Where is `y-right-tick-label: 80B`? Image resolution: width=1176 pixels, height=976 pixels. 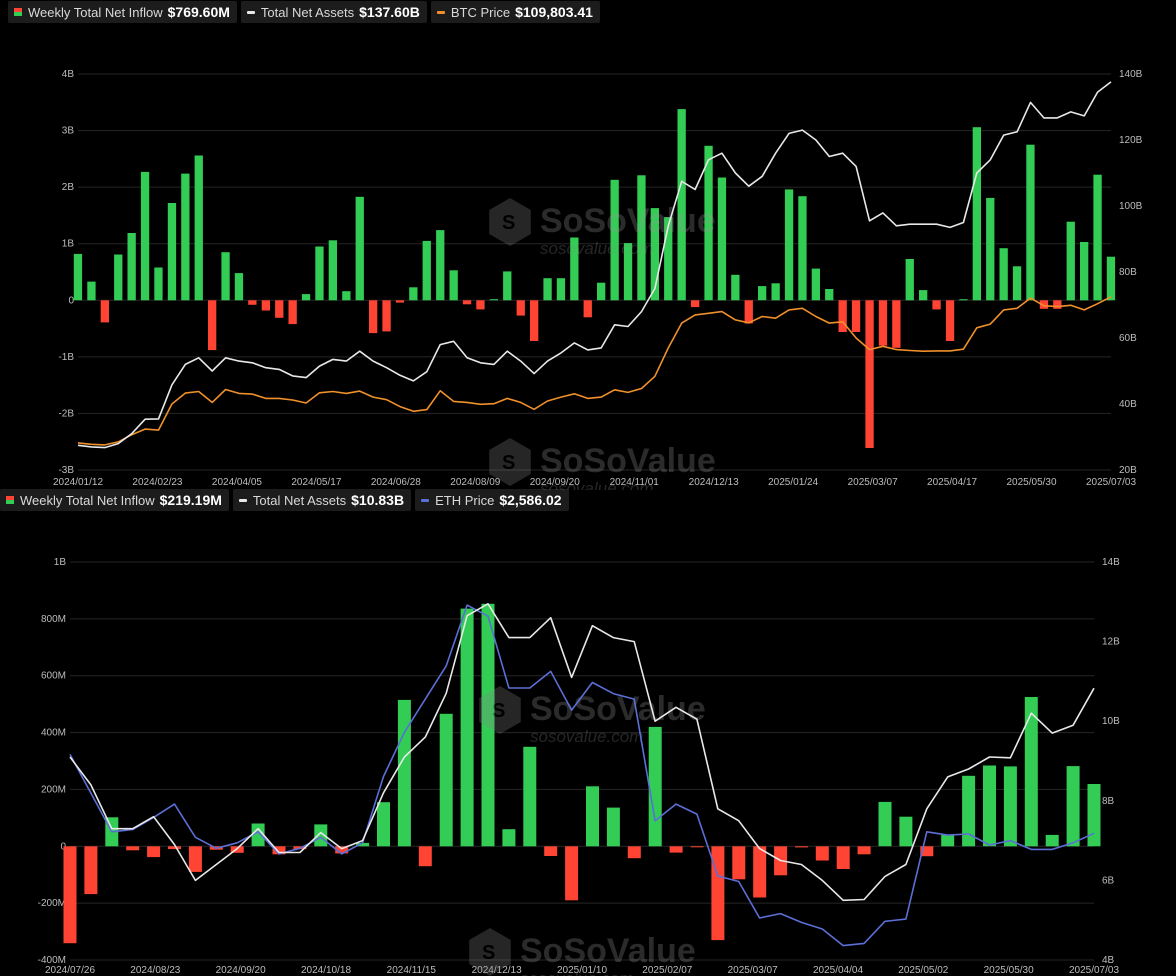
y-right-tick-label: 80B is located at coordinates (1128, 272).